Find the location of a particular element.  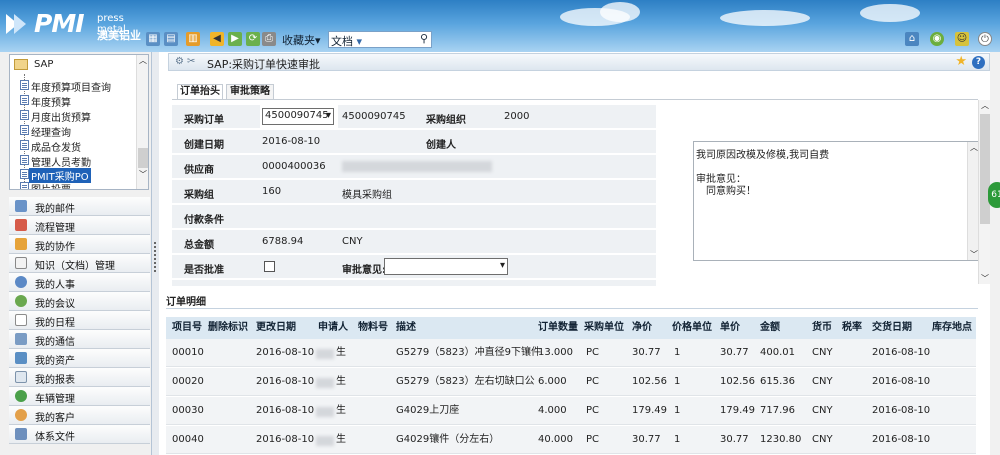

tab-divider is located at coordinates (575, 99).